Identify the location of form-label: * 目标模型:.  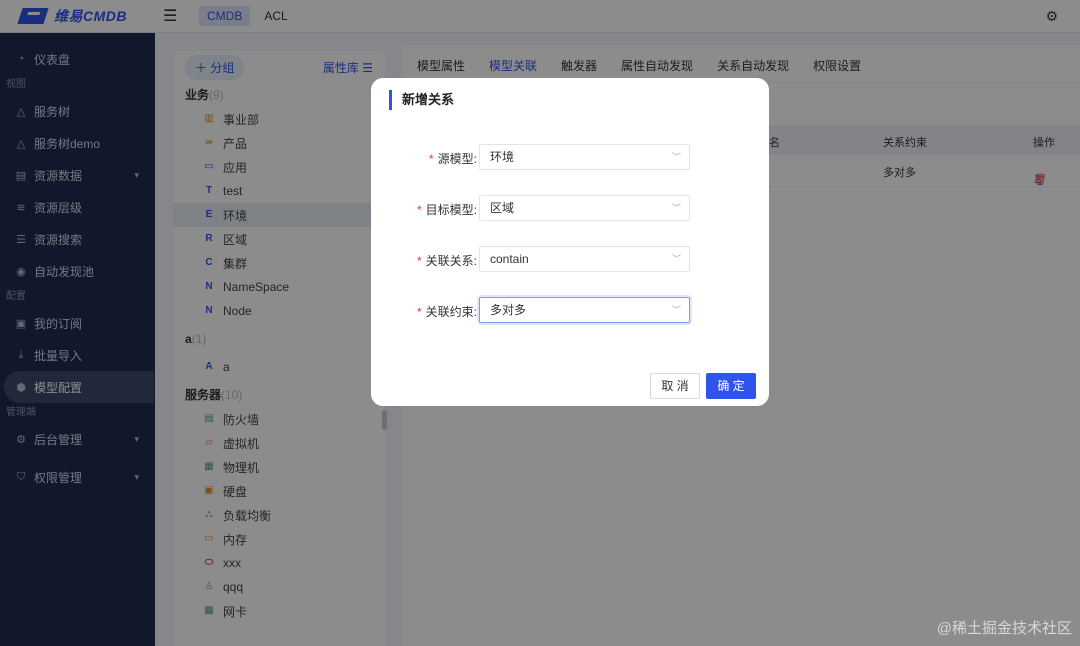
(446, 210).